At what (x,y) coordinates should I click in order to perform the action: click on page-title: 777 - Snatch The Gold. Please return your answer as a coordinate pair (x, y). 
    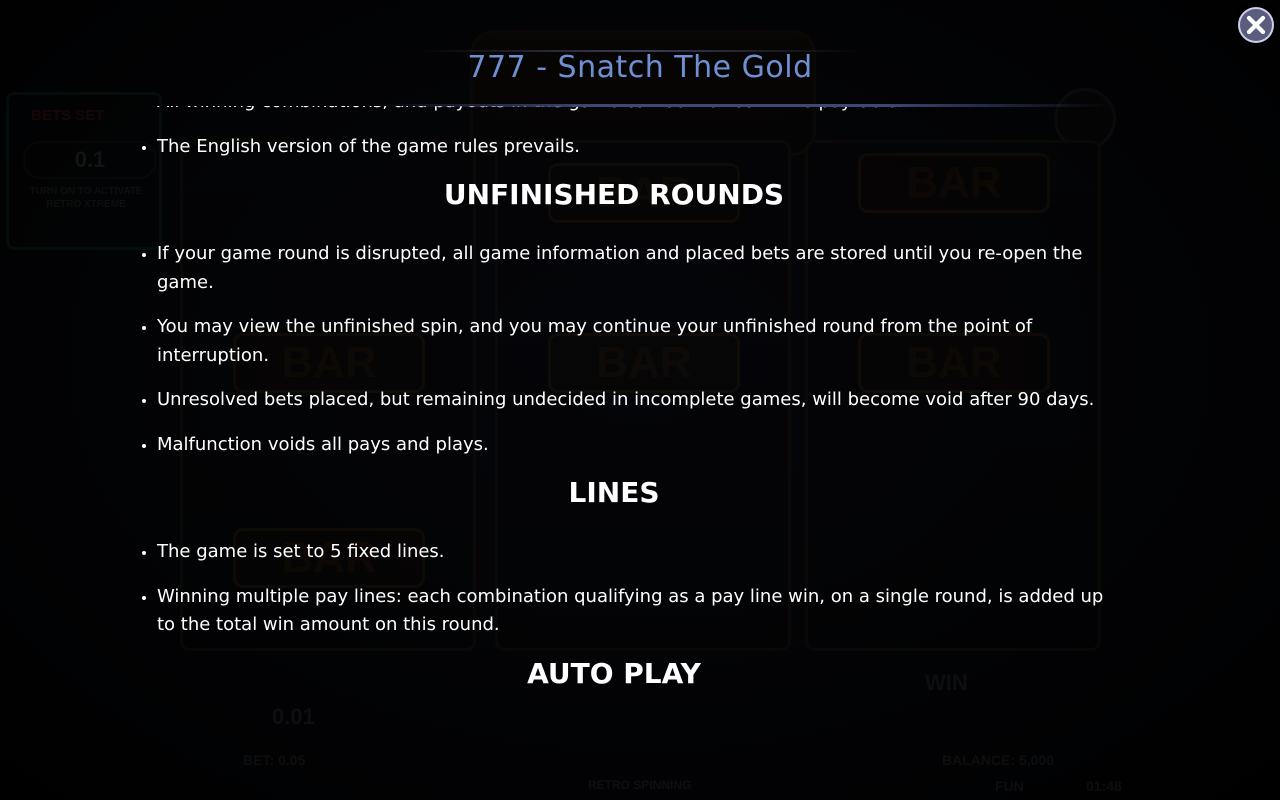
    Looking at the image, I should click on (640, 67).